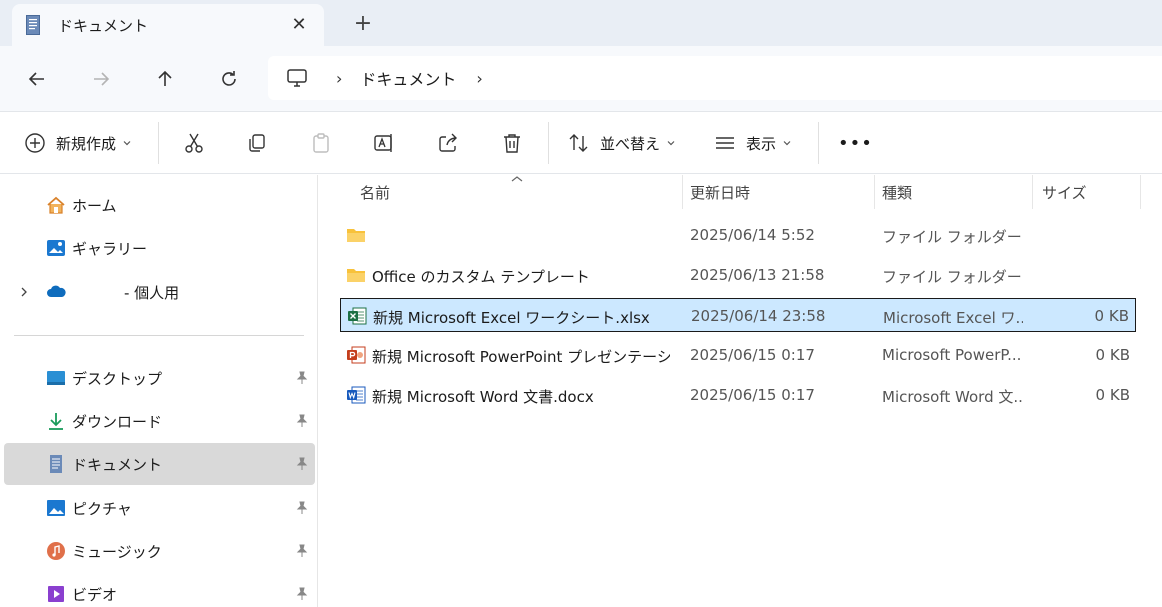  I want to click on home-icon, so click(56, 205).